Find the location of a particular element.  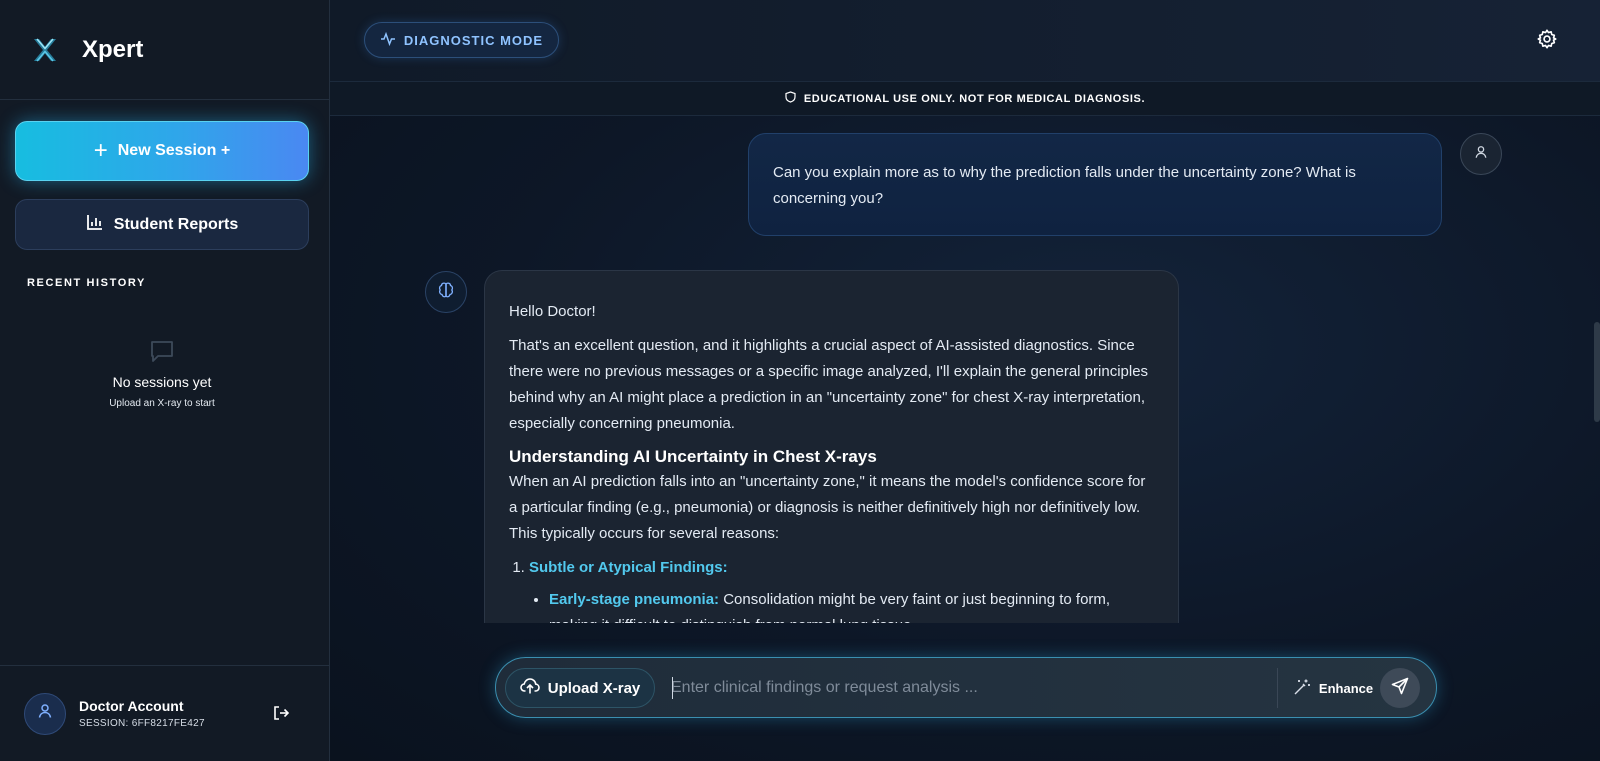

plus-icon: + is located at coordinates (100, 150).